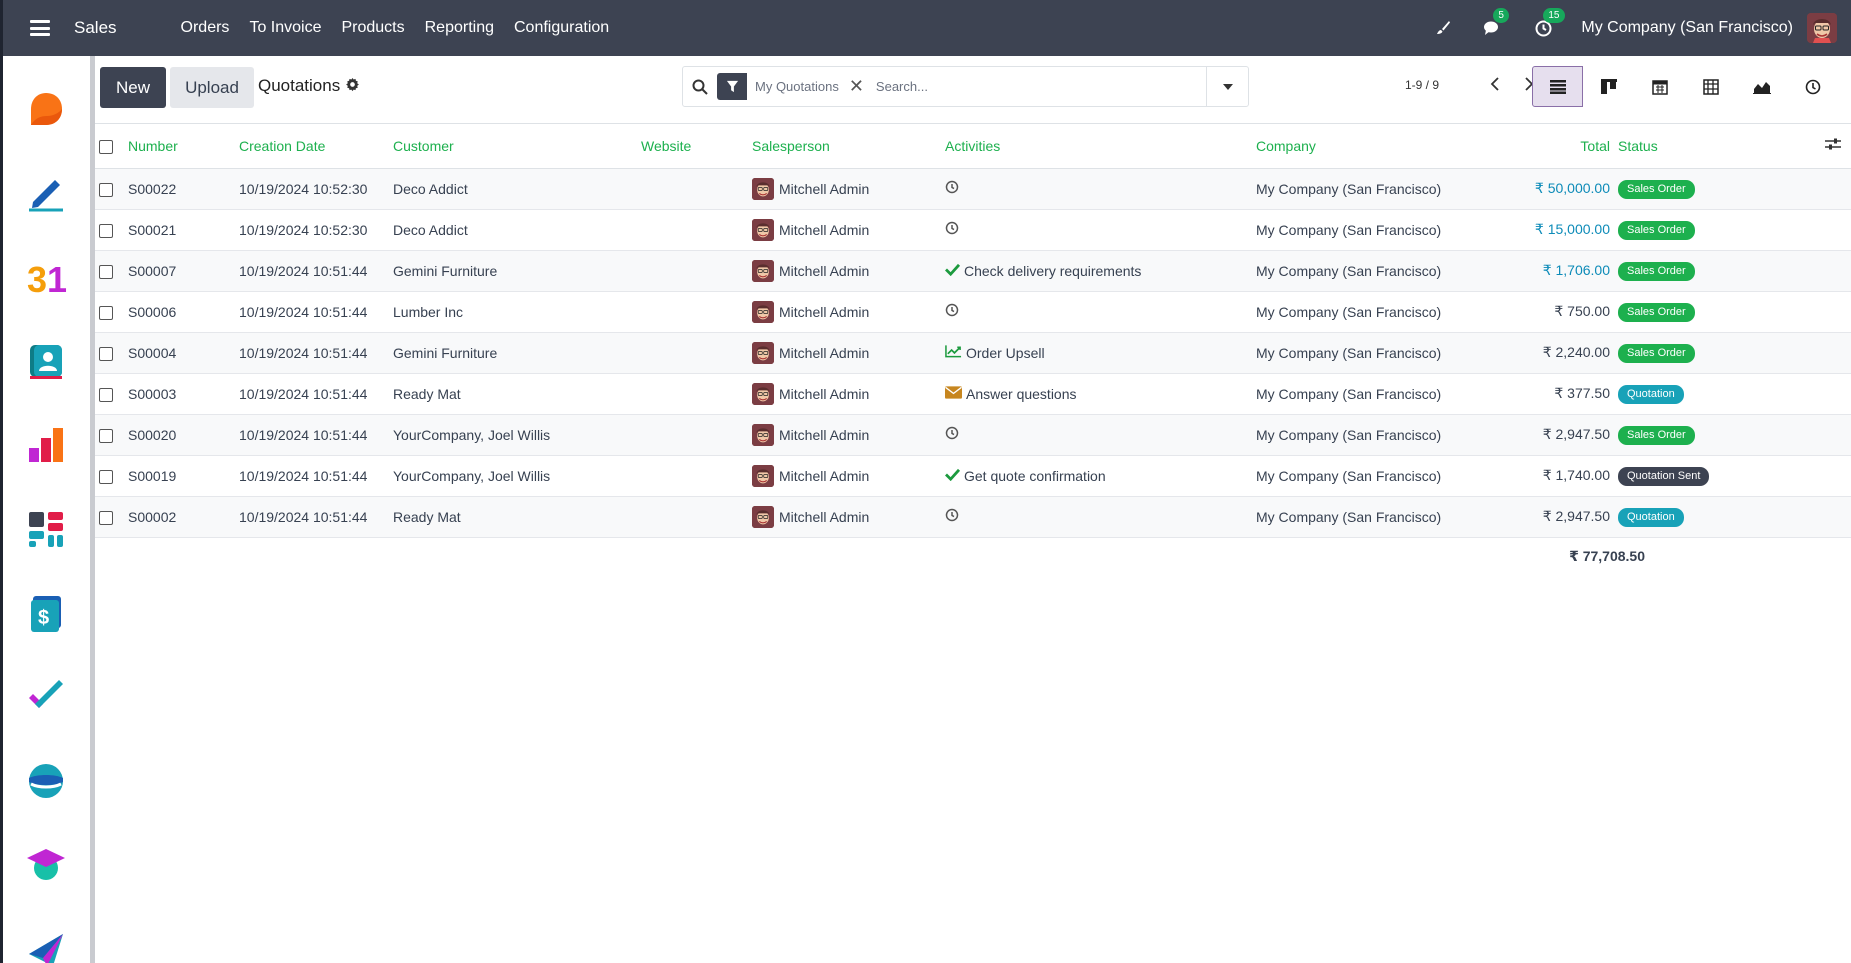 The width and height of the screenshot is (1851, 963). Describe the element at coordinates (352, 86) in the screenshot. I see `gear-icon` at that location.